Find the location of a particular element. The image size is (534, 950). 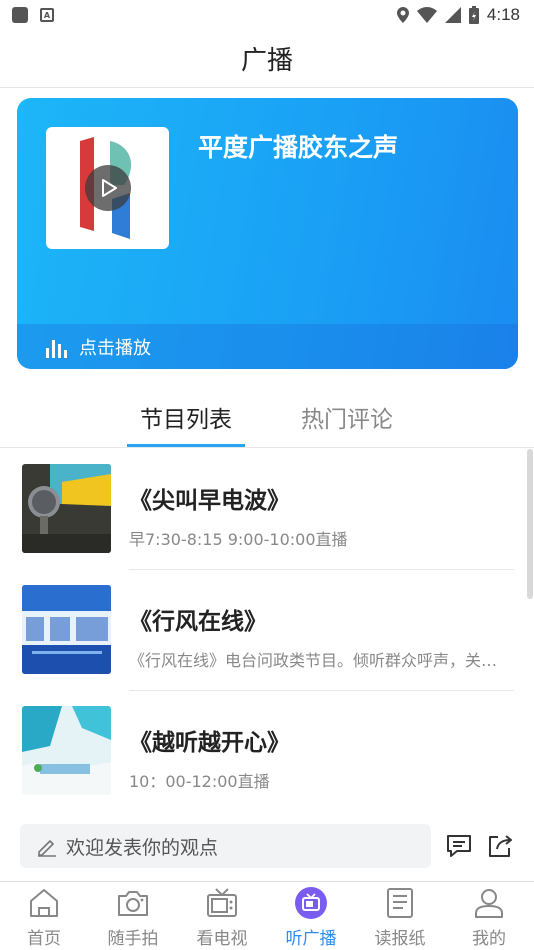

play-icon is located at coordinates (109, 188).